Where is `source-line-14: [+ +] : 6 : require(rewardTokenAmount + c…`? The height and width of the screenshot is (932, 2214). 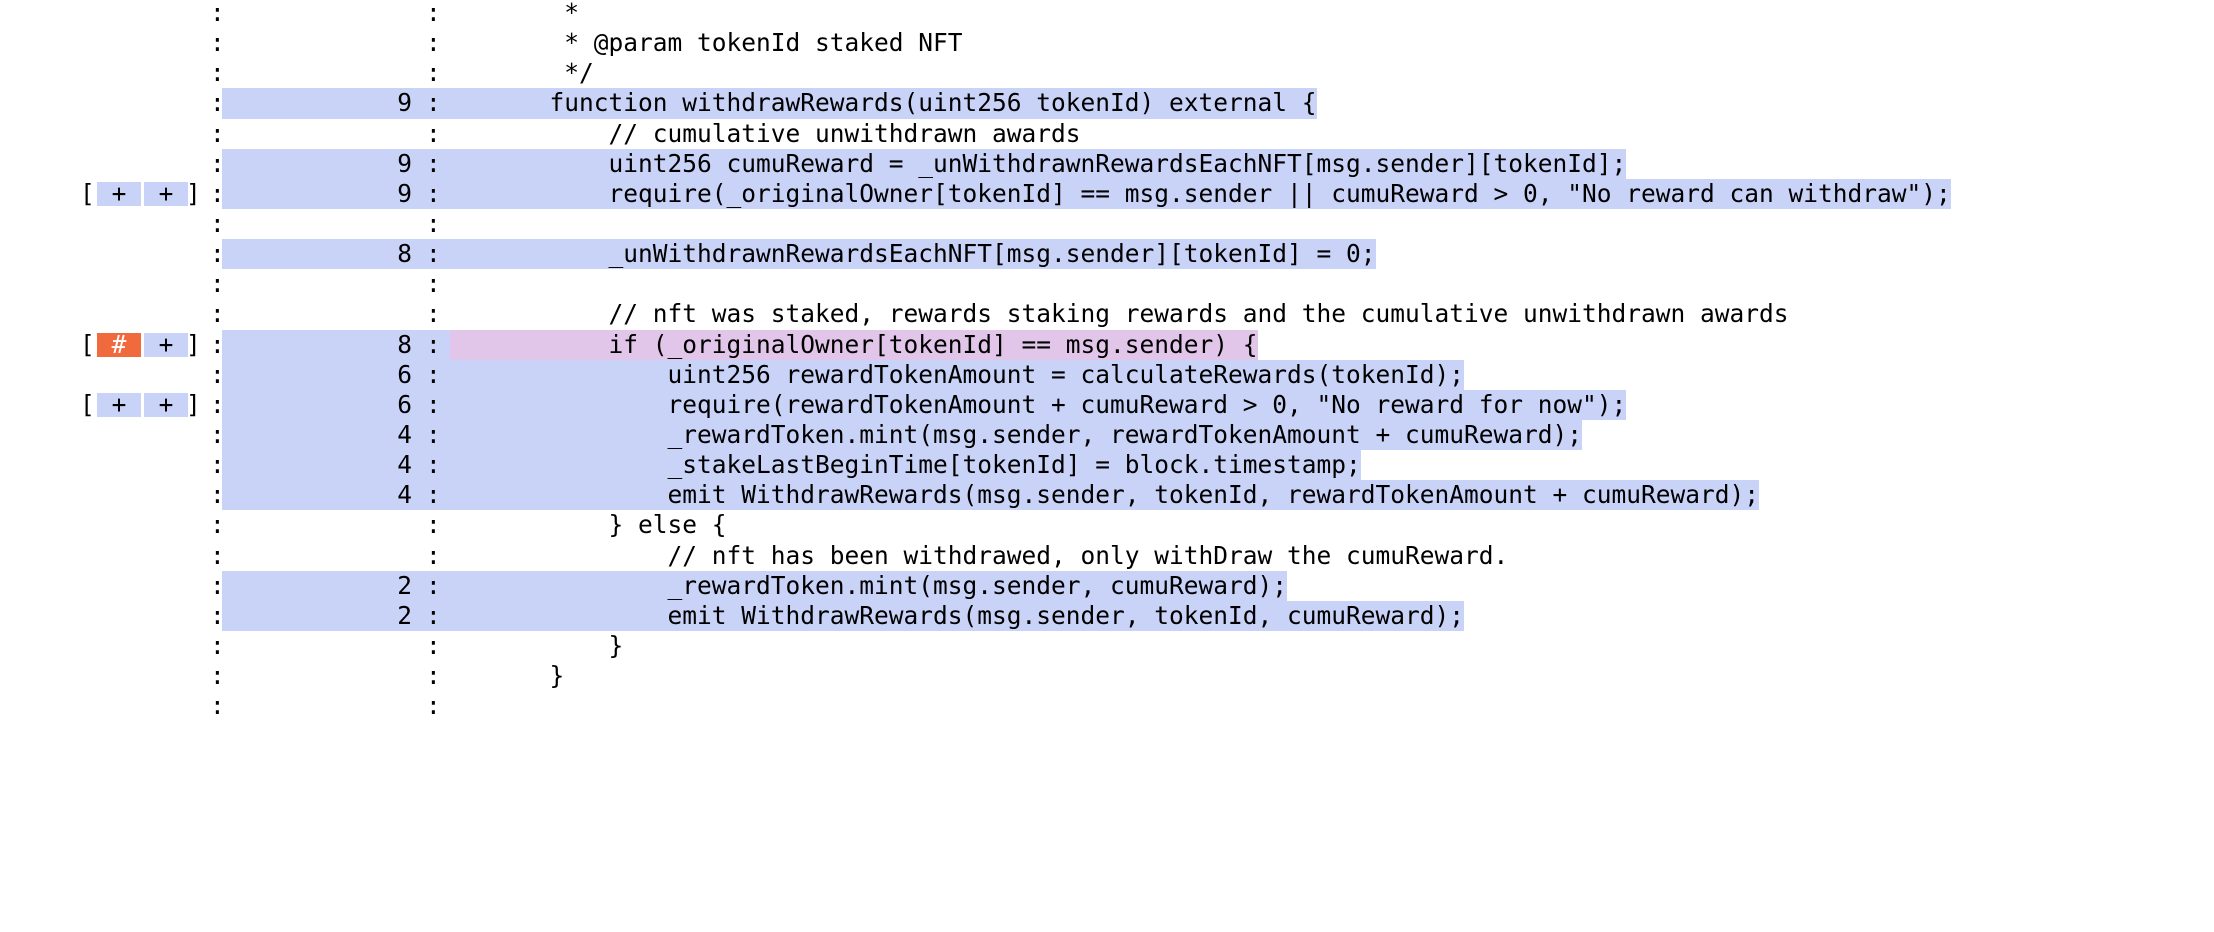 source-line-14: [+ +] : 6 : require(rewardTokenAmount + c… is located at coordinates (1107, 404).